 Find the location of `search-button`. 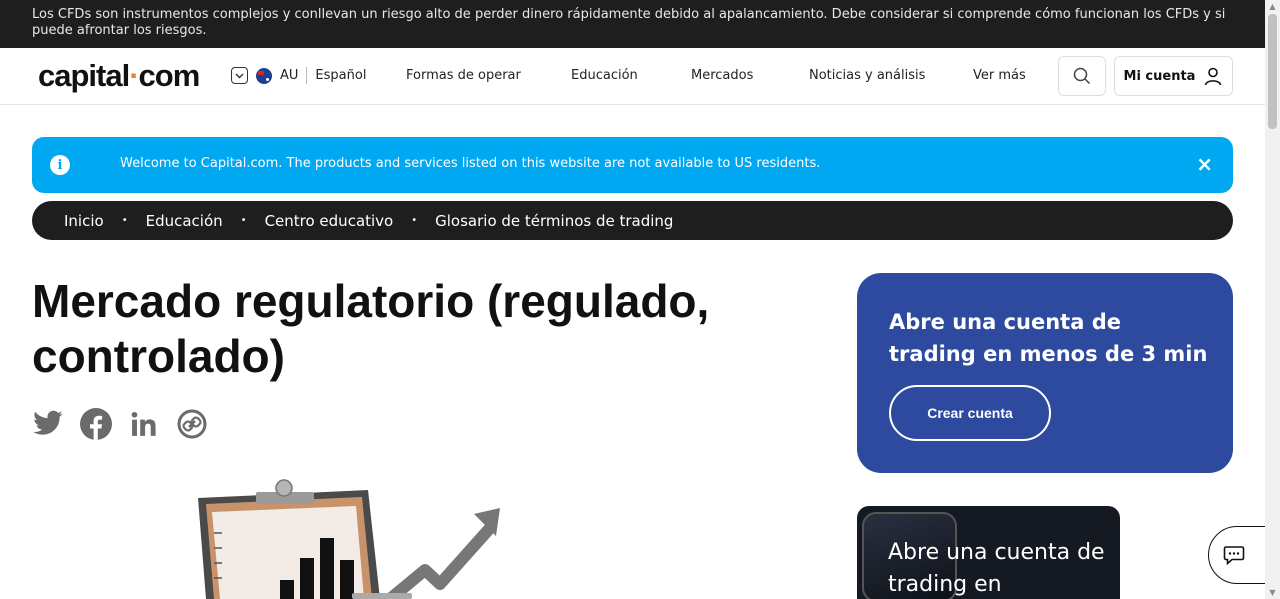

search-button is located at coordinates (1082, 76).